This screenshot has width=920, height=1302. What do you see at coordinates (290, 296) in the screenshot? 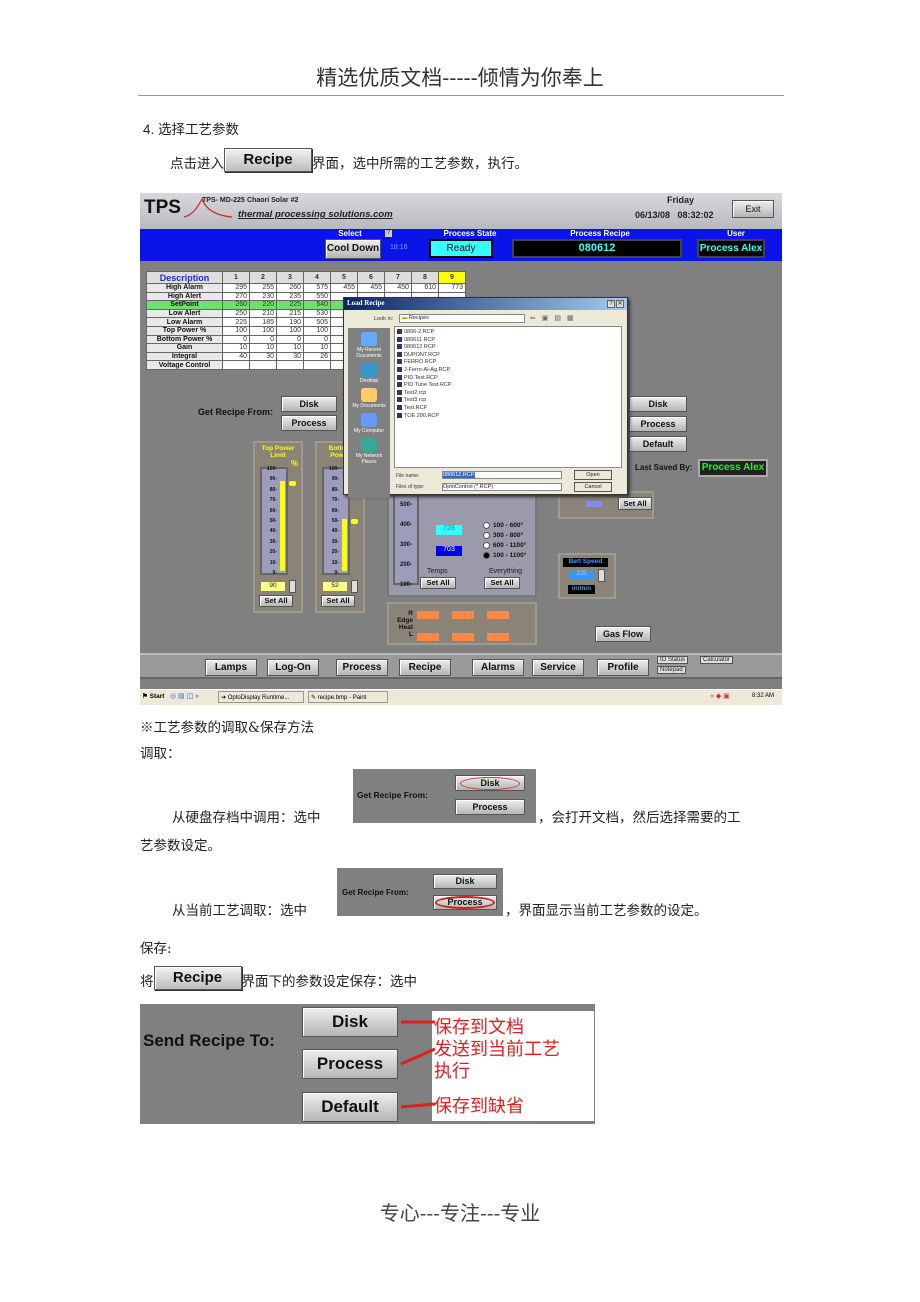
I see `table-cell: 235` at bounding box center [290, 296].